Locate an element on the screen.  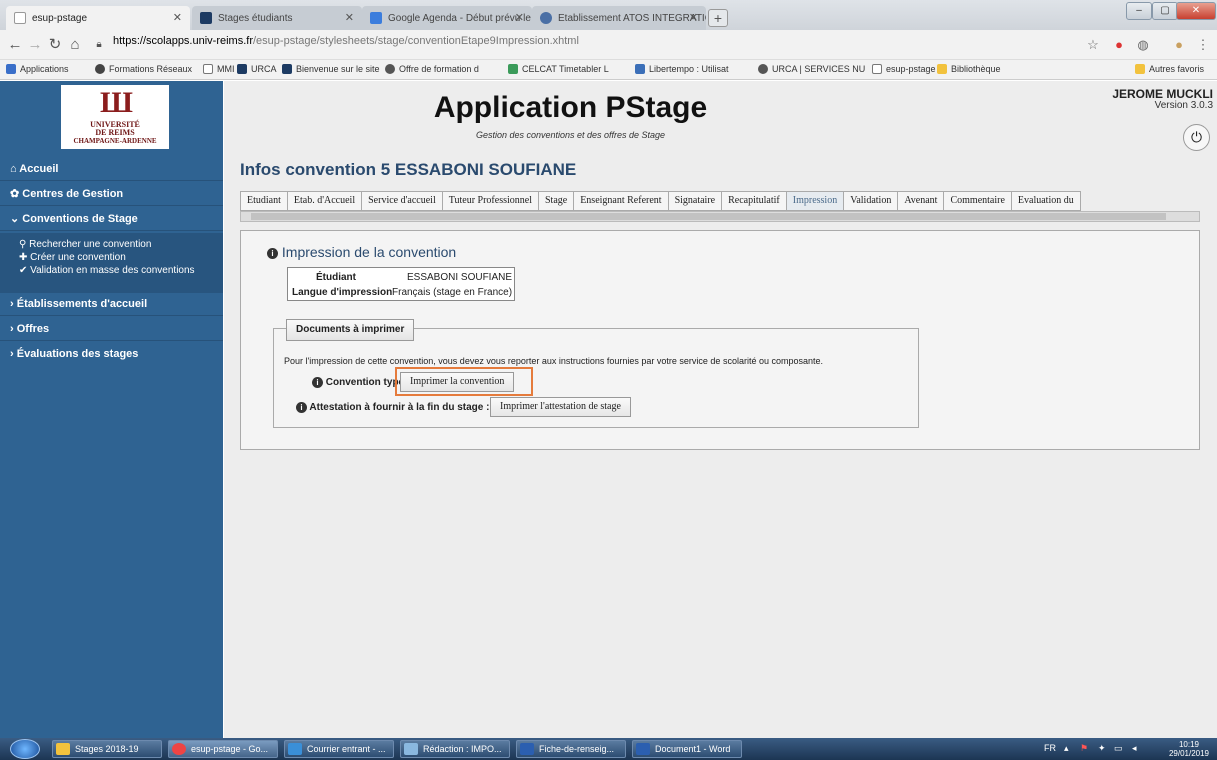
bookmark-item: URCA is located at coordinates (257, 69).